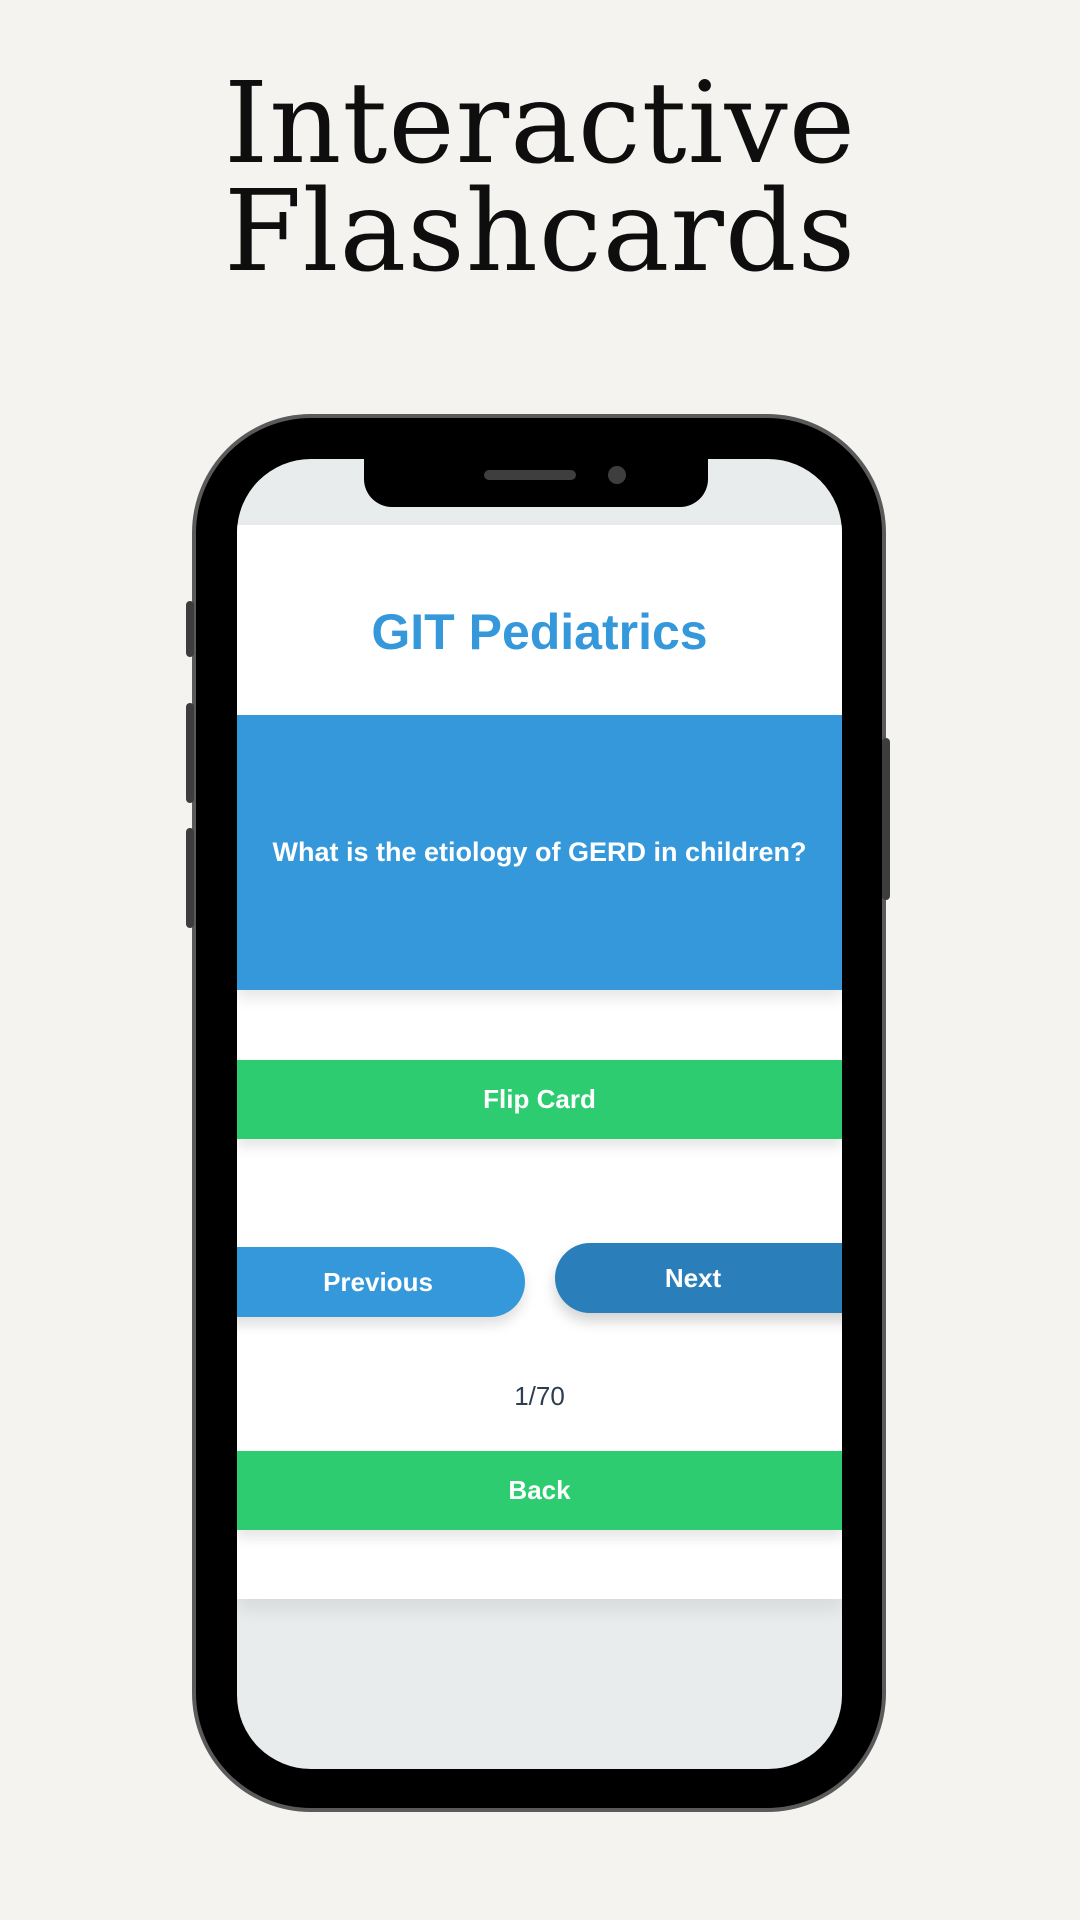  What do you see at coordinates (540, 124) in the screenshot?
I see `headline-line-1: Interactive` at bounding box center [540, 124].